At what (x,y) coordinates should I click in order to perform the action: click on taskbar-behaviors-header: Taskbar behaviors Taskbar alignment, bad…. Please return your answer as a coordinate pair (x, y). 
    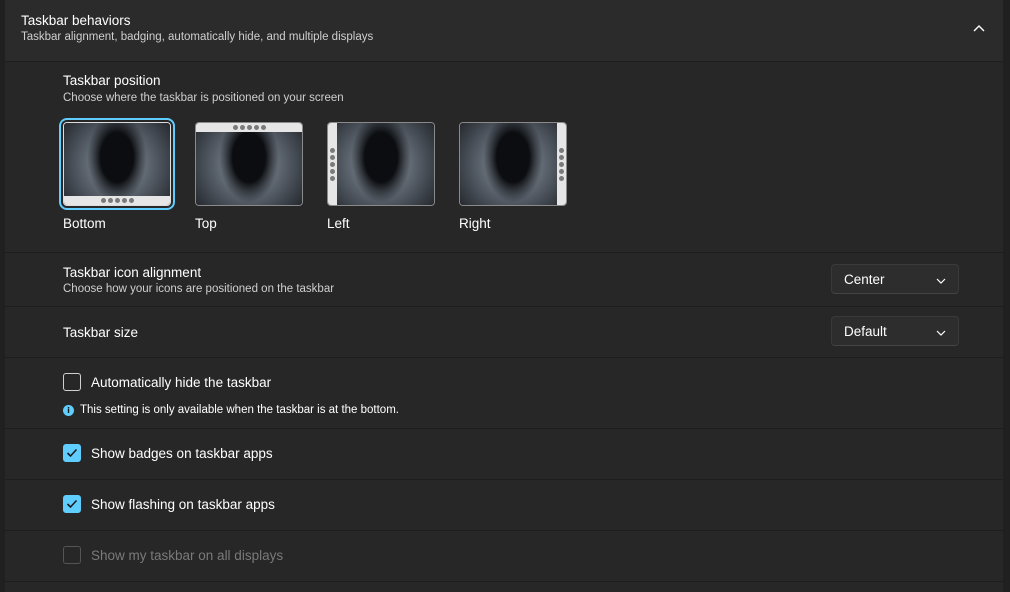
    Looking at the image, I should click on (504, 31).